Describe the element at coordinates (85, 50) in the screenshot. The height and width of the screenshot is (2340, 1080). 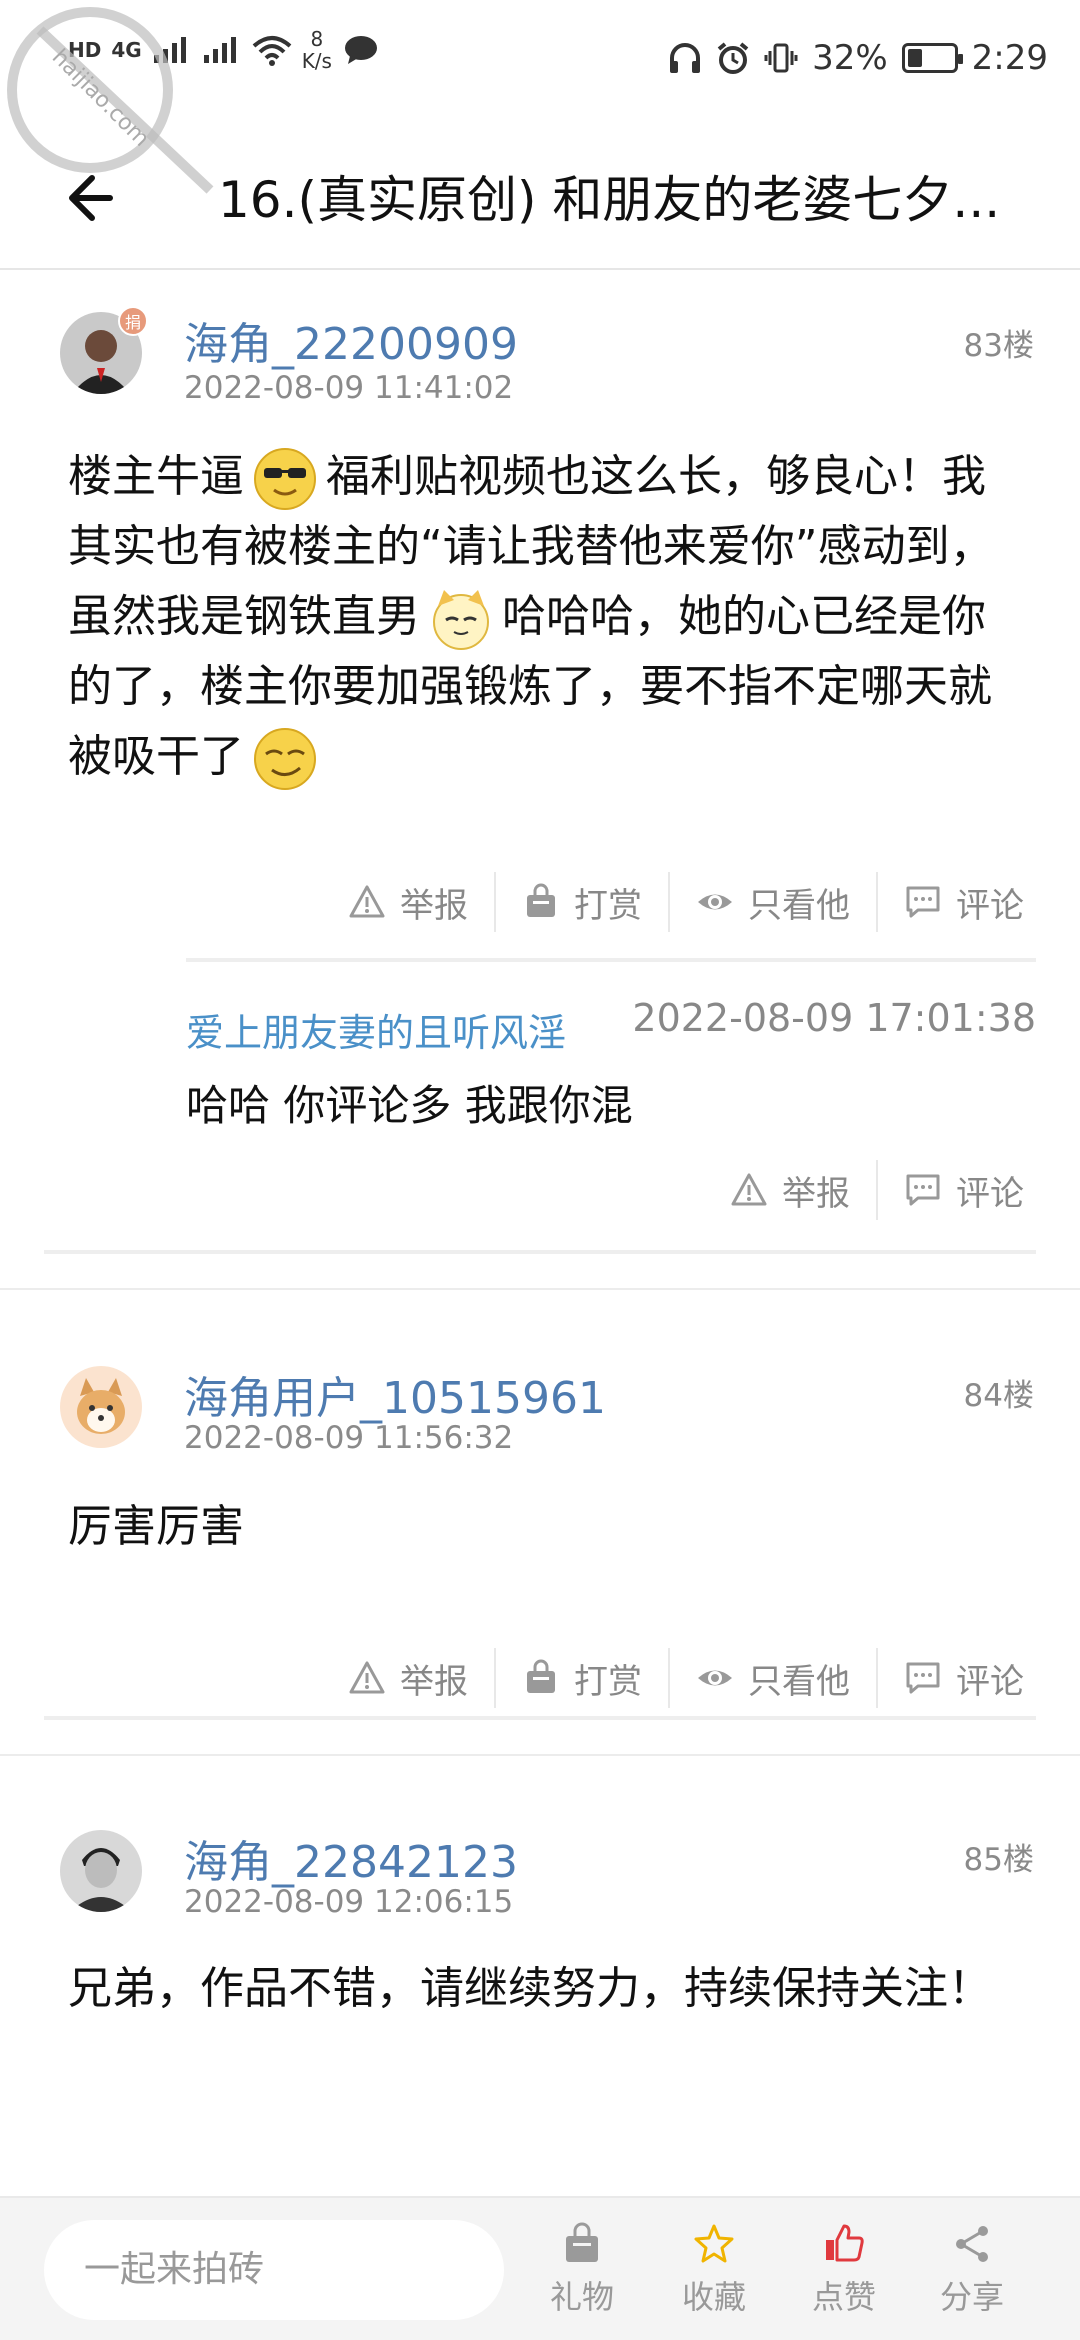
I see `network-hd-indicator: HD` at that location.